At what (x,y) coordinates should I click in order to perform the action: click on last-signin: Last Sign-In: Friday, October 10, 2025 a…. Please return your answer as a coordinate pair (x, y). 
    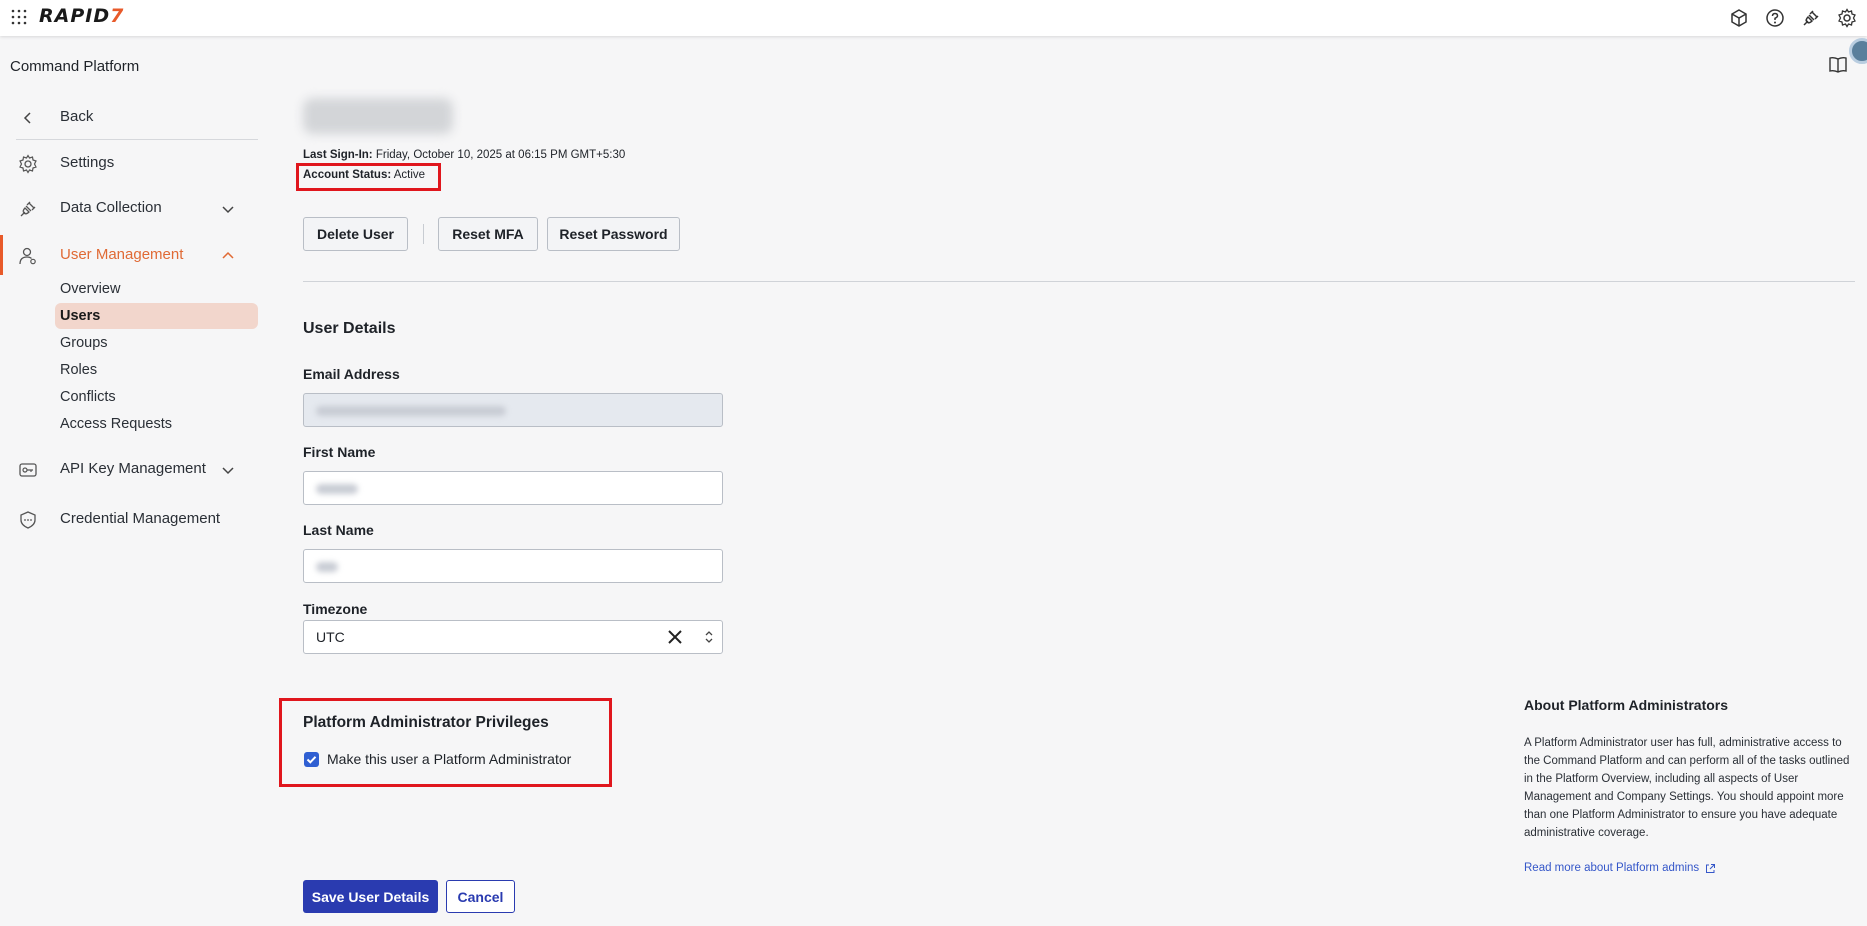
    Looking at the image, I should click on (464, 155).